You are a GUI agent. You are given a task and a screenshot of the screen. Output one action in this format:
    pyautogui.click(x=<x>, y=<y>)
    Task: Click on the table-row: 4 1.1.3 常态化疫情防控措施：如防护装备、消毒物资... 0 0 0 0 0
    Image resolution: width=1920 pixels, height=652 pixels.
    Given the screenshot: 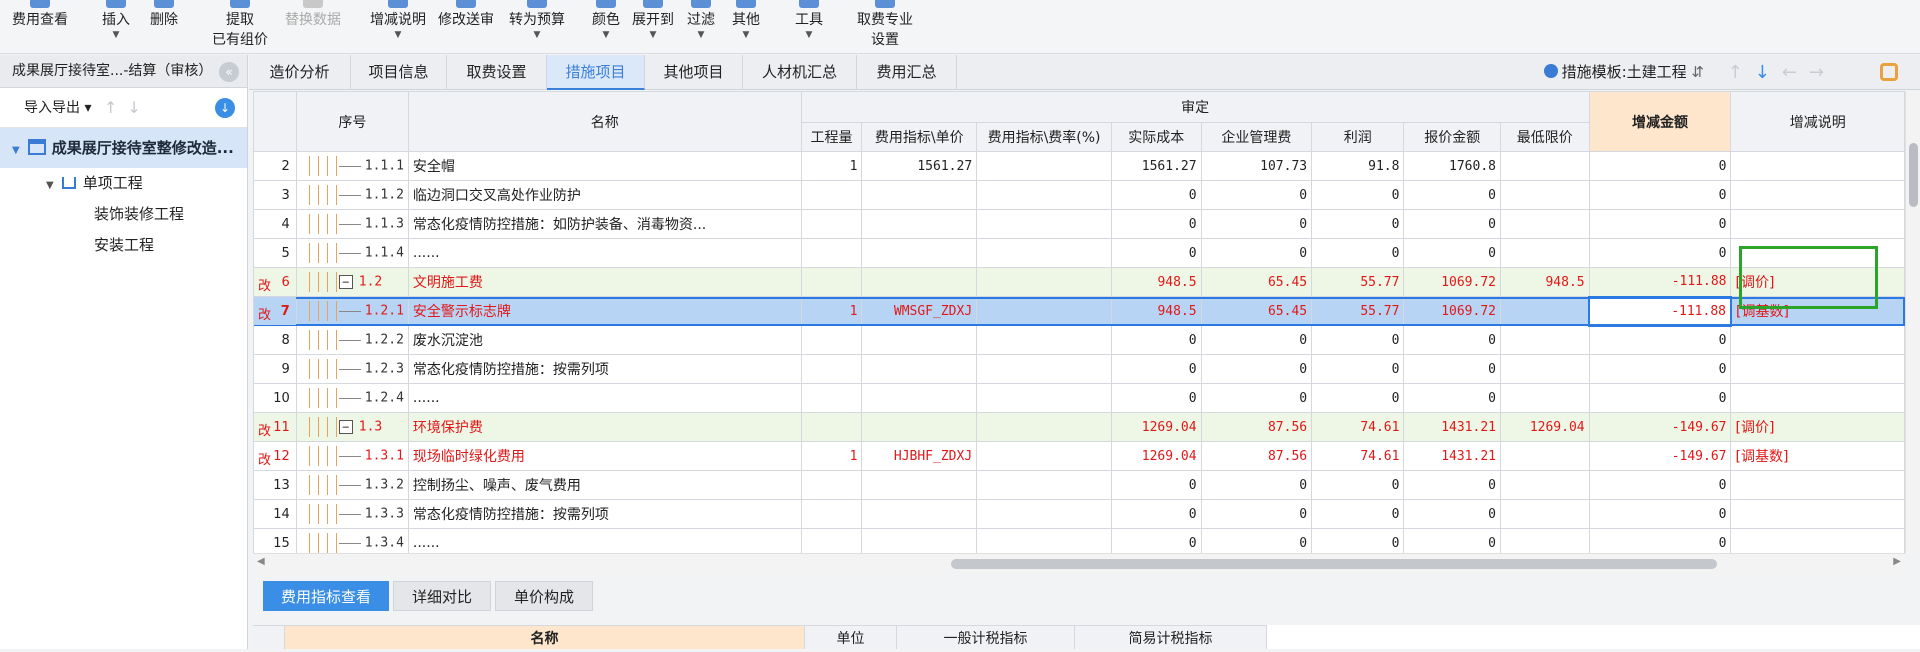 What is the action you would take?
    pyautogui.click(x=1079, y=224)
    